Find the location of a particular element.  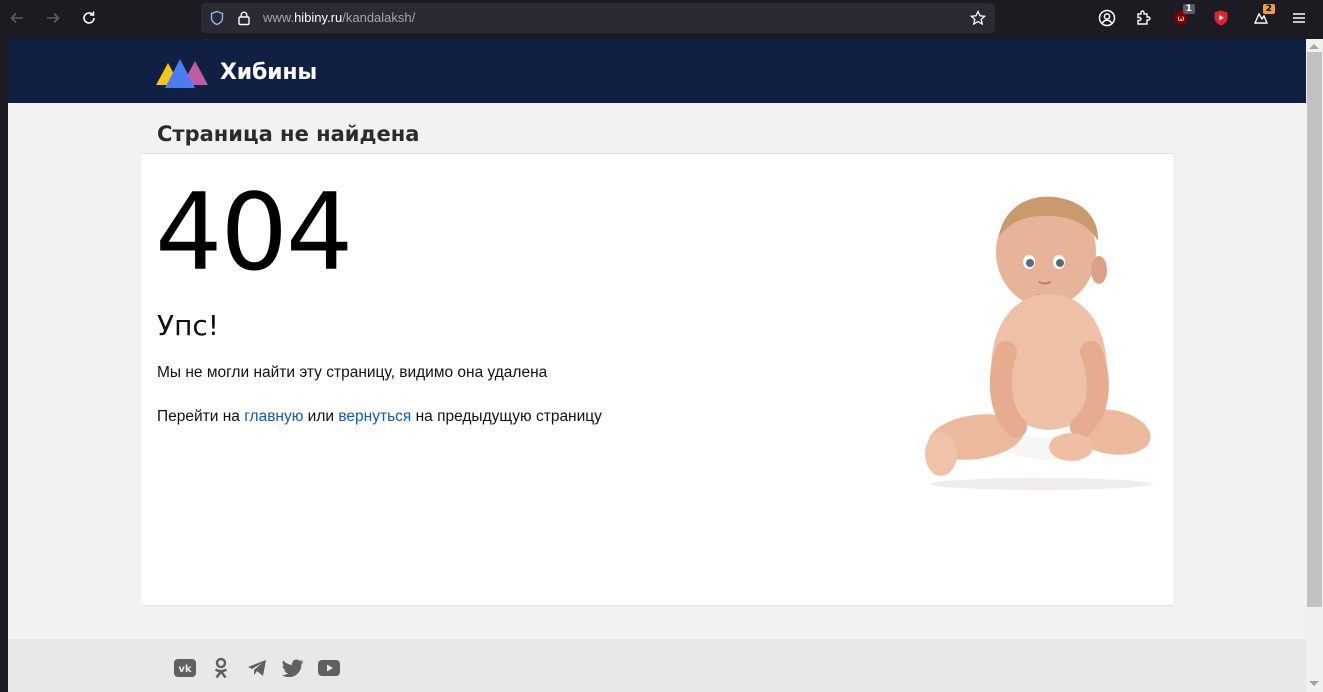

site-footer: vk is located at coordinates (657, 665).